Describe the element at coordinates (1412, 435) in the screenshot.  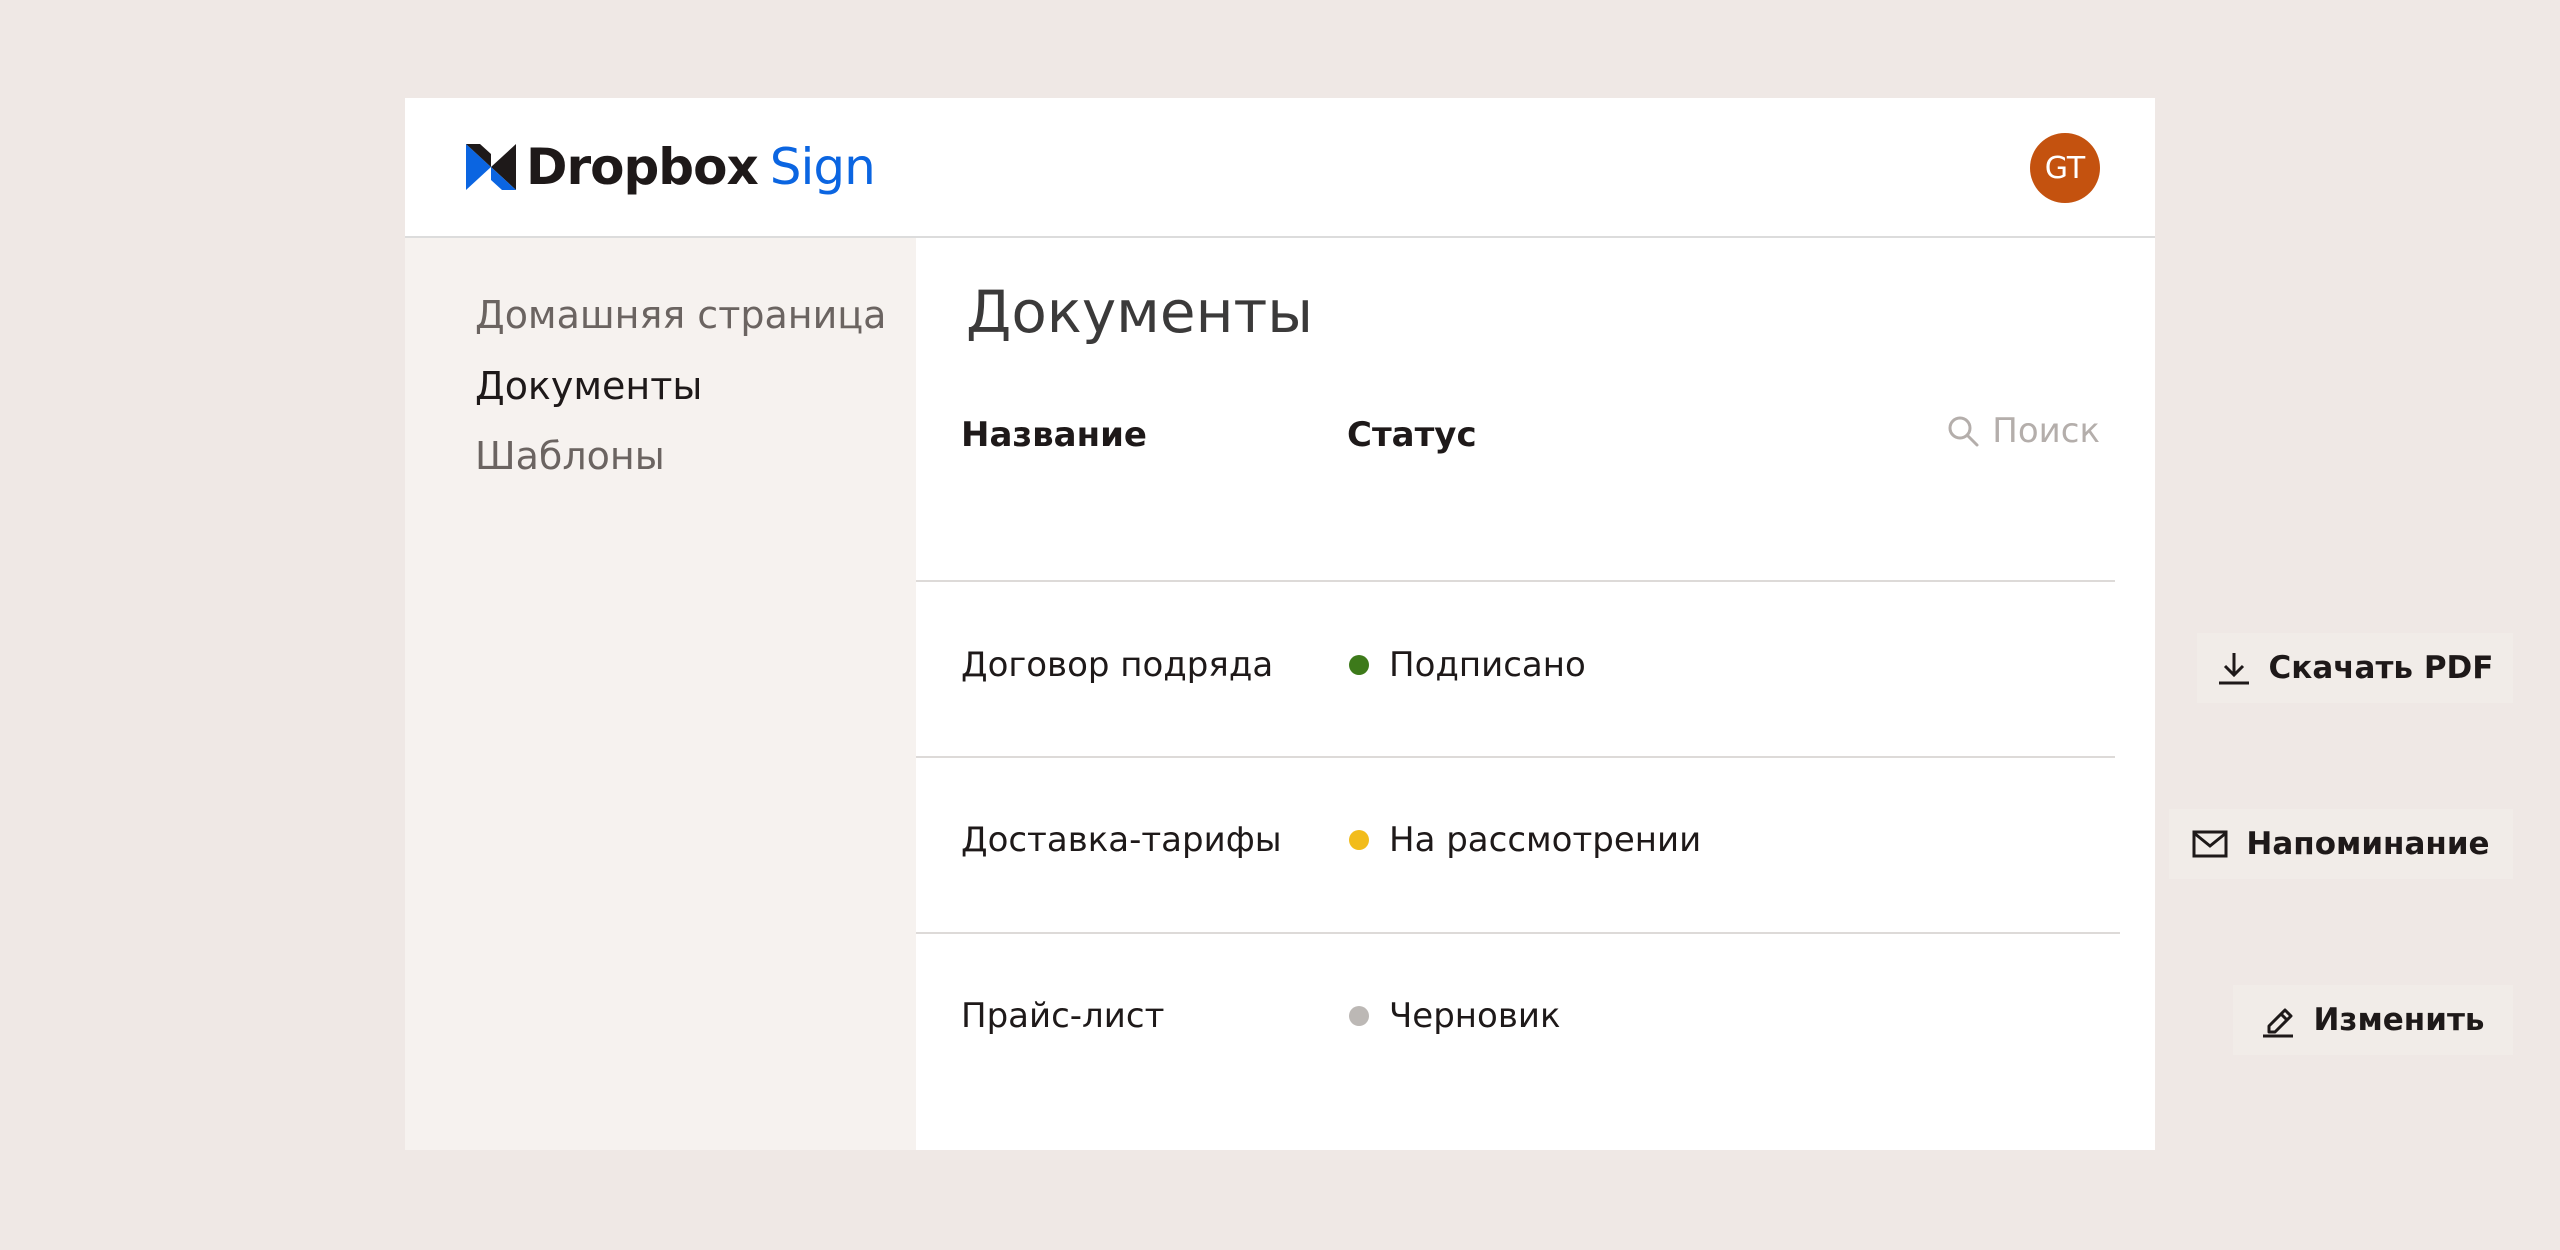
I see `column-header-status: Статус` at that location.